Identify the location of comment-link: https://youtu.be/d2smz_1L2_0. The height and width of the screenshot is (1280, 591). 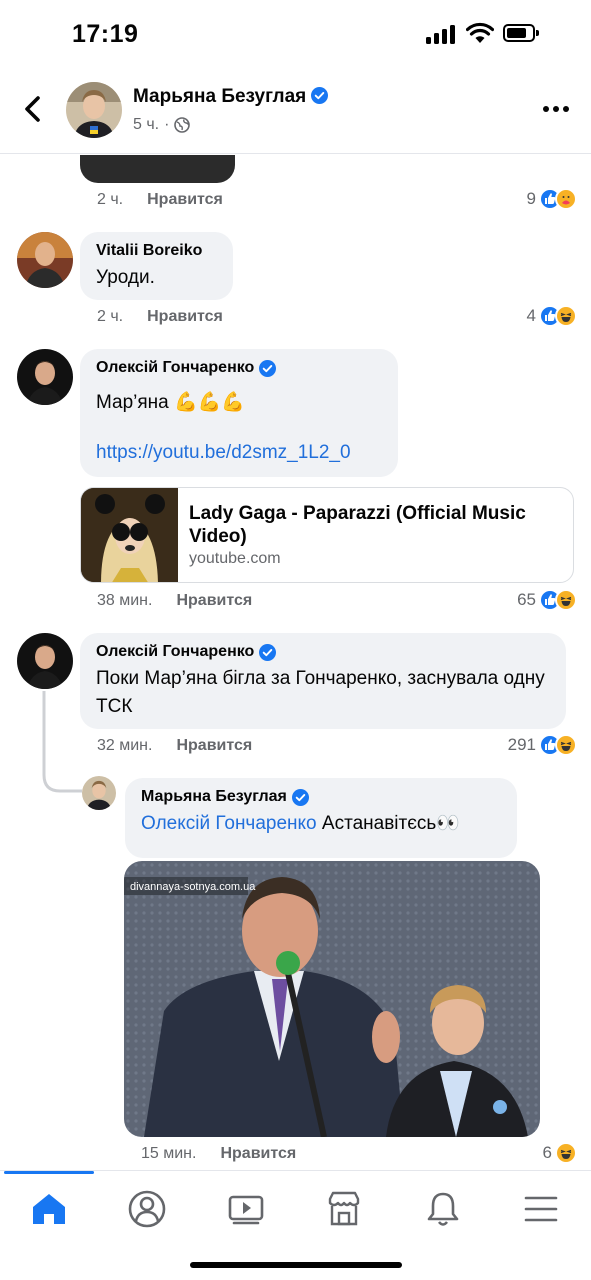
(239, 453).